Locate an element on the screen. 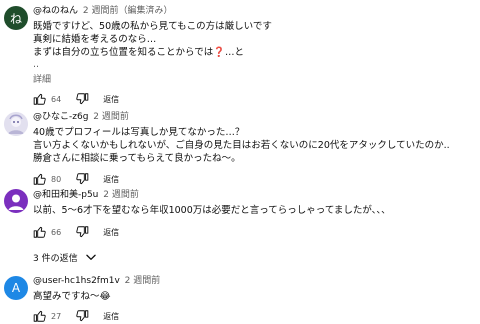 The height and width of the screenshot is (324, 480). author-name: @ひなこ-z6g is located at coordinates (60, 117).